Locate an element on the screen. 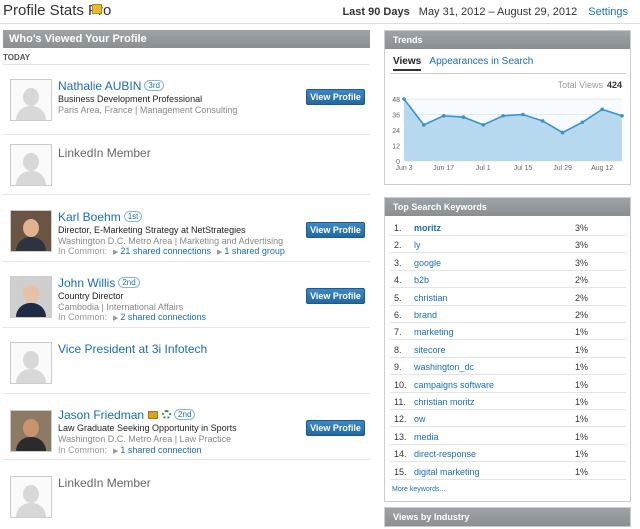 This screenshot has height=529, width=640. y-tick-label: 48 is located at coordinates (396, 100).